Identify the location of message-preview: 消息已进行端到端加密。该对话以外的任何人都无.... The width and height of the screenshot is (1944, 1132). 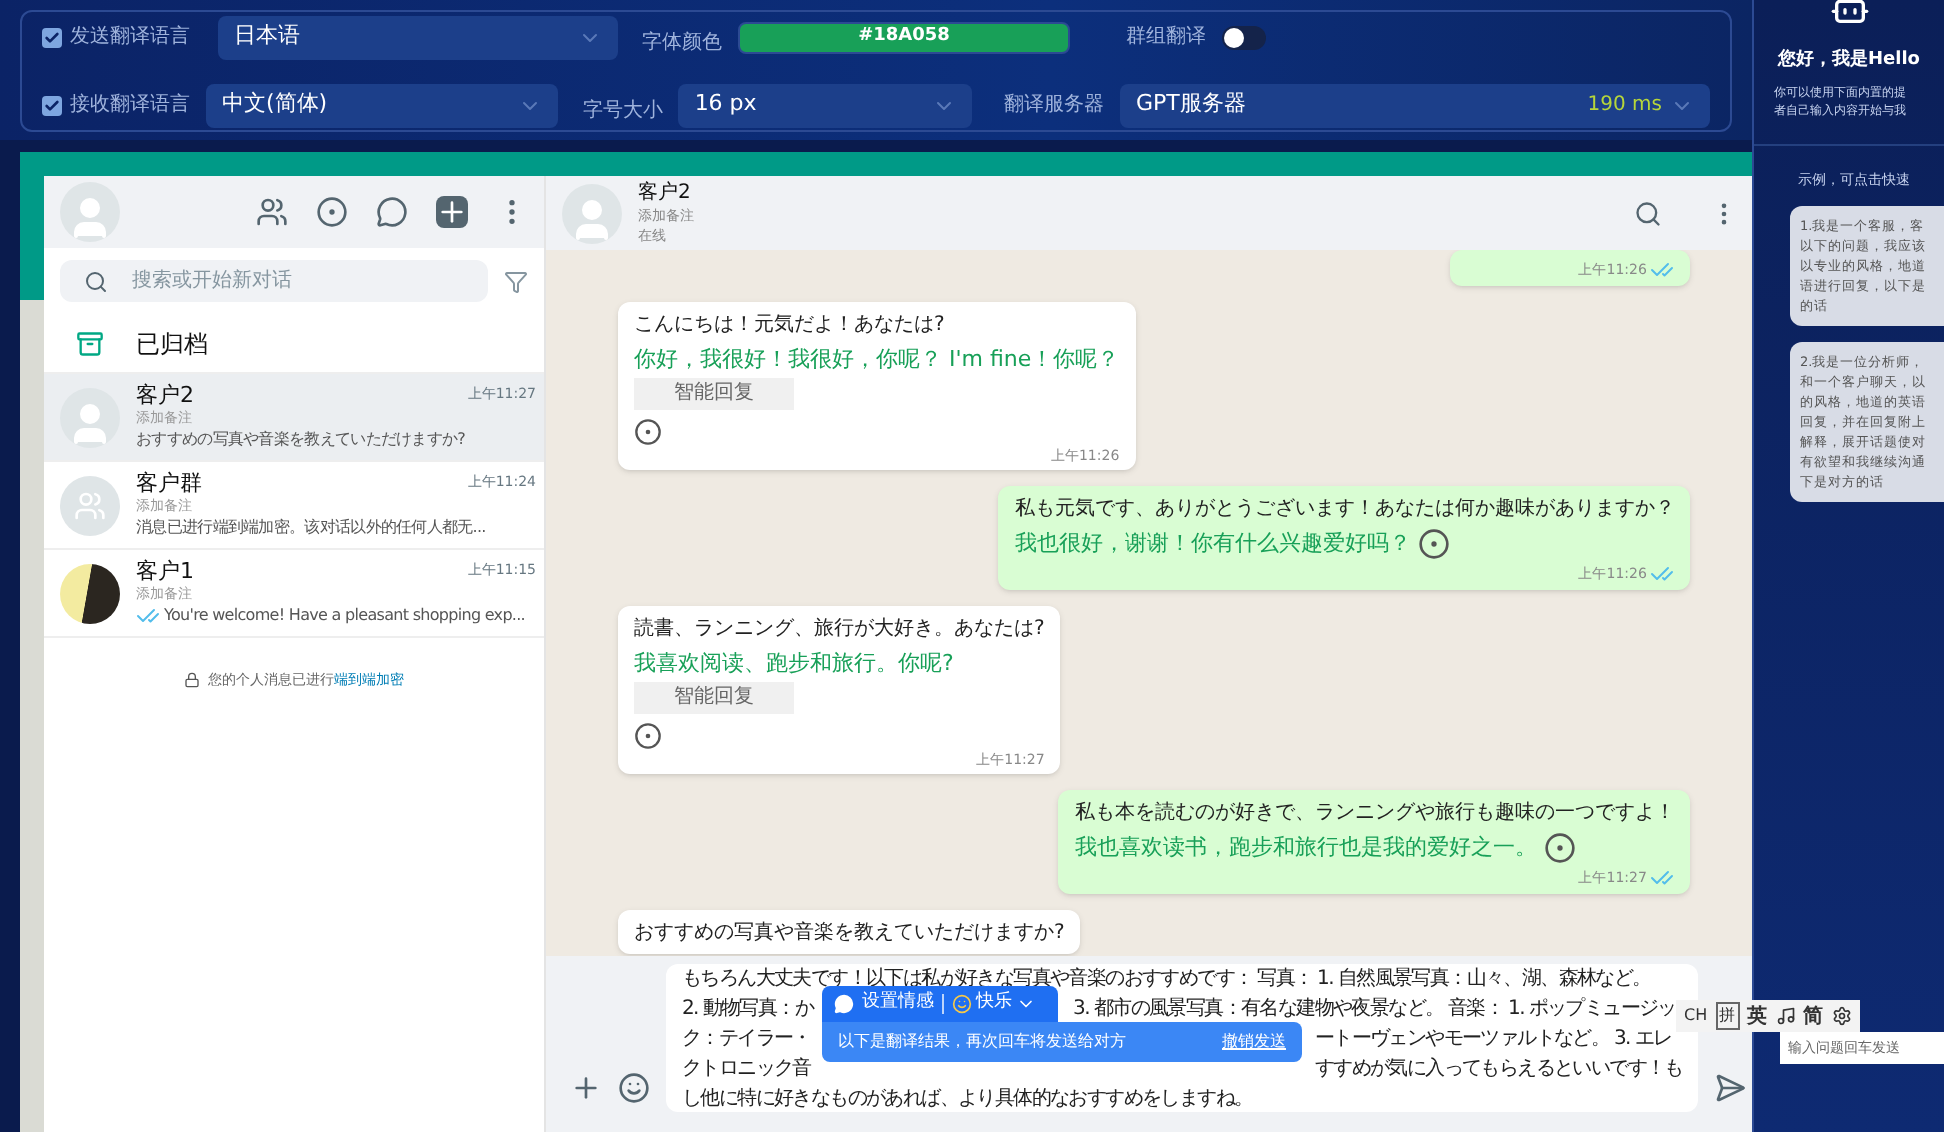
(311, 528).